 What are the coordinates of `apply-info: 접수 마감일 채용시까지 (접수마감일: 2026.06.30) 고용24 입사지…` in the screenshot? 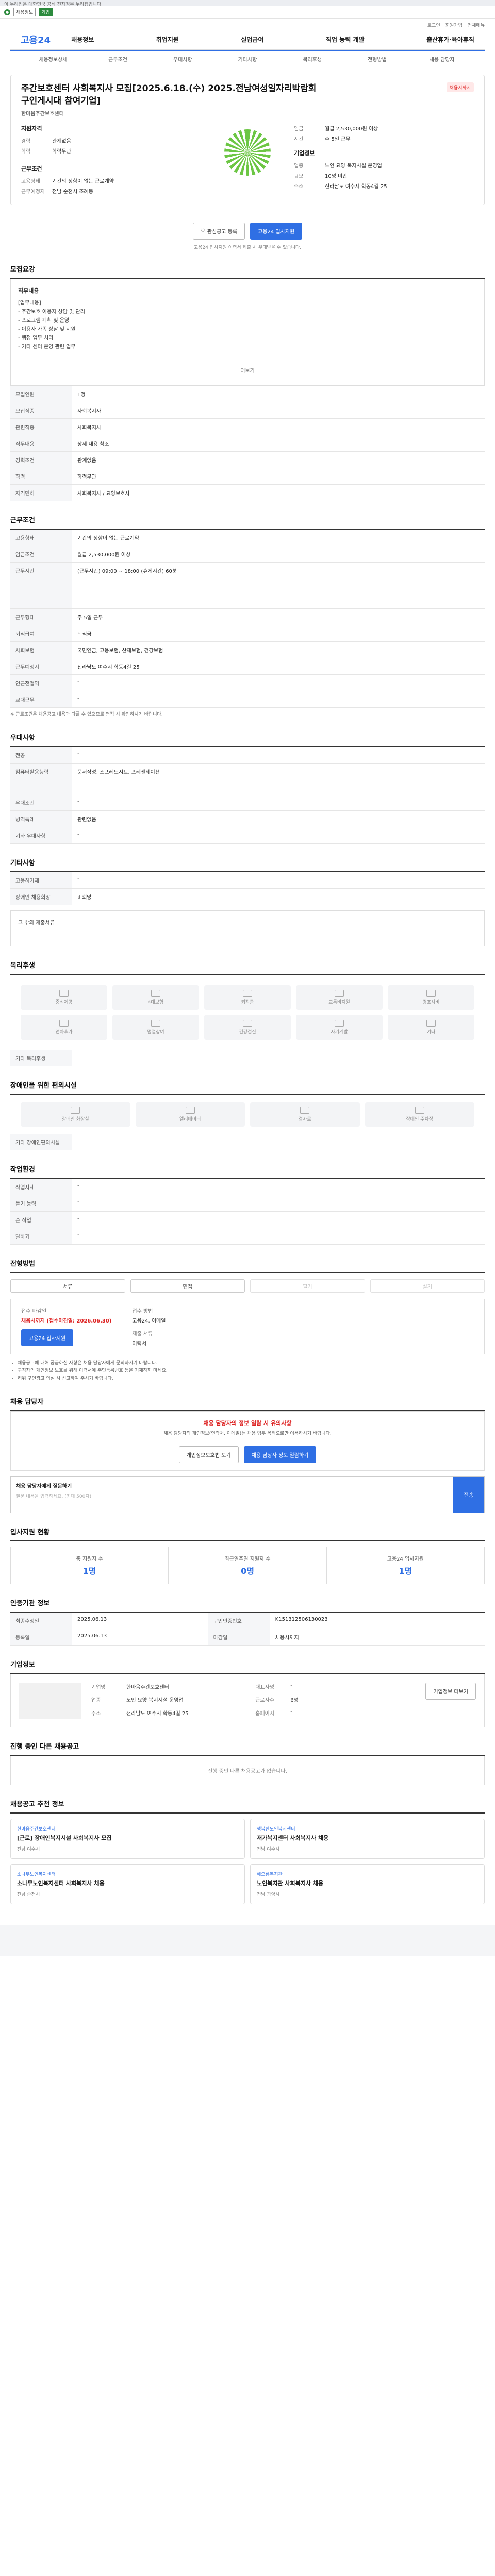 It's located at (247, 1326).